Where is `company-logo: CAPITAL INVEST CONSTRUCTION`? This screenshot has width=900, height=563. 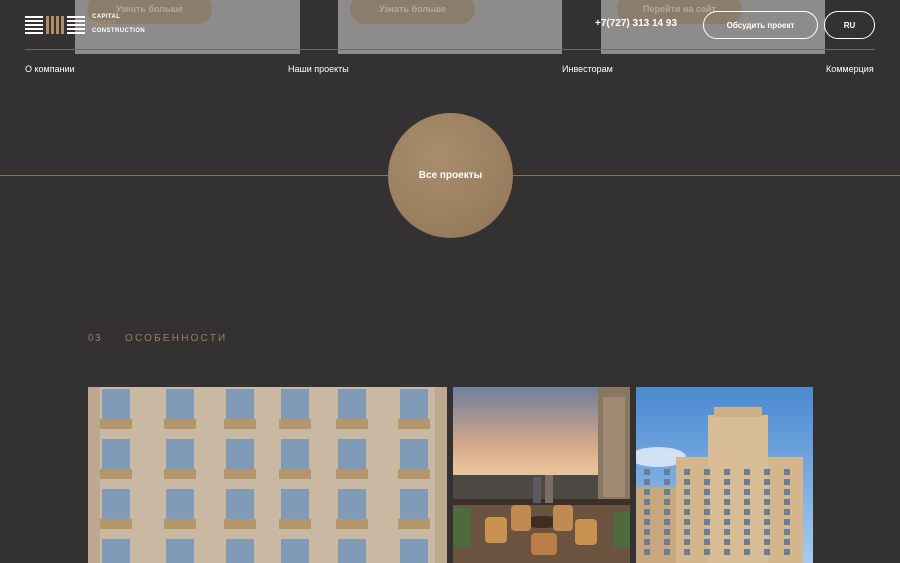
company-logo: CAPITAL INVEST CONSTRUCTION is located at coordinates (85, 24).